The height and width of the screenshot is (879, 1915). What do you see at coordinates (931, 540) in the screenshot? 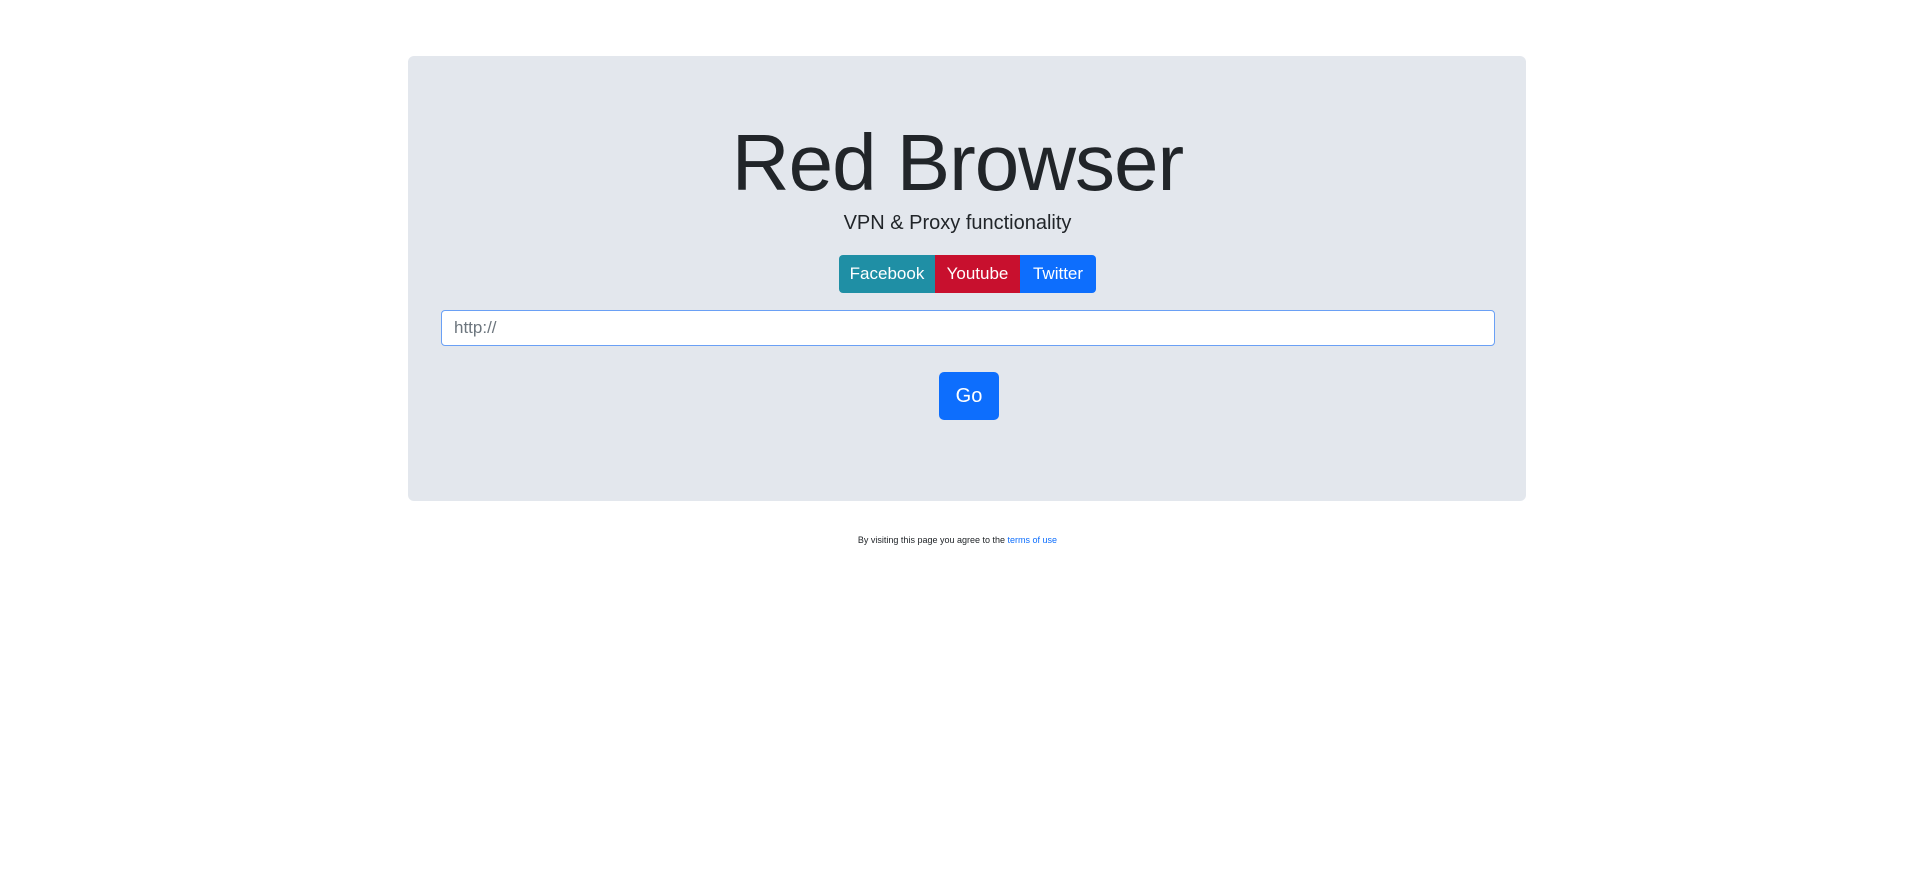
I see `footer-text: By visiting this page you agree to the` at bounding box center [931, 540].